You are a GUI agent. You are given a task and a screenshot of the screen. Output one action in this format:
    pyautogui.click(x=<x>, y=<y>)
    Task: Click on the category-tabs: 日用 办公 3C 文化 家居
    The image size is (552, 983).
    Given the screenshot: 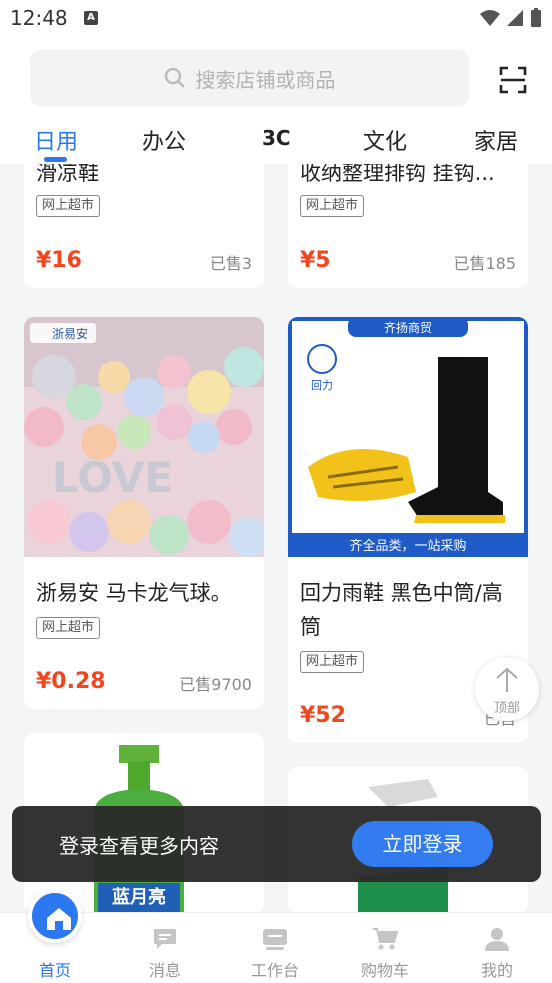 What is the action you would take?
    pyautogui.click(x=276, y=142)
    